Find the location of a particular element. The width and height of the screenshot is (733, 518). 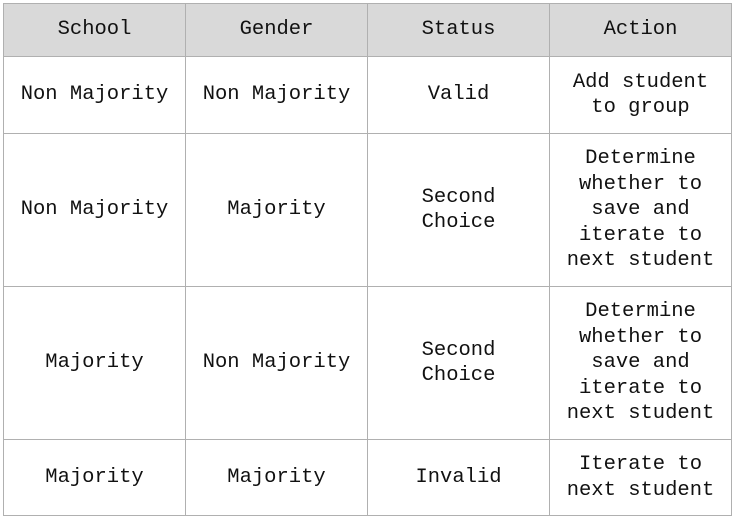

cell-status: Invalid is located at coordinates (458, 477).